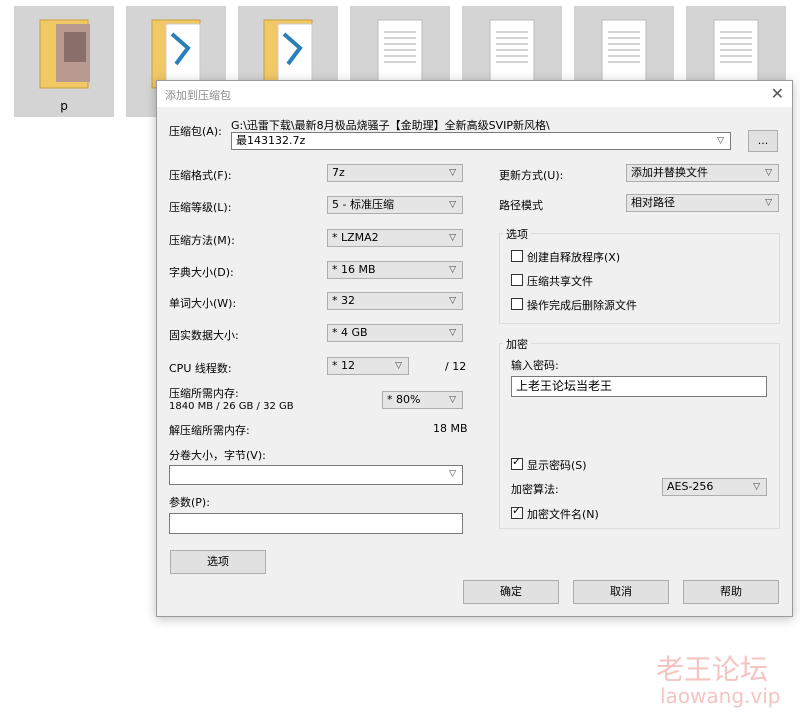 The width and height of the screenshot is (800, 713). I want to click on help-button: 帮助, so click(731, 592).